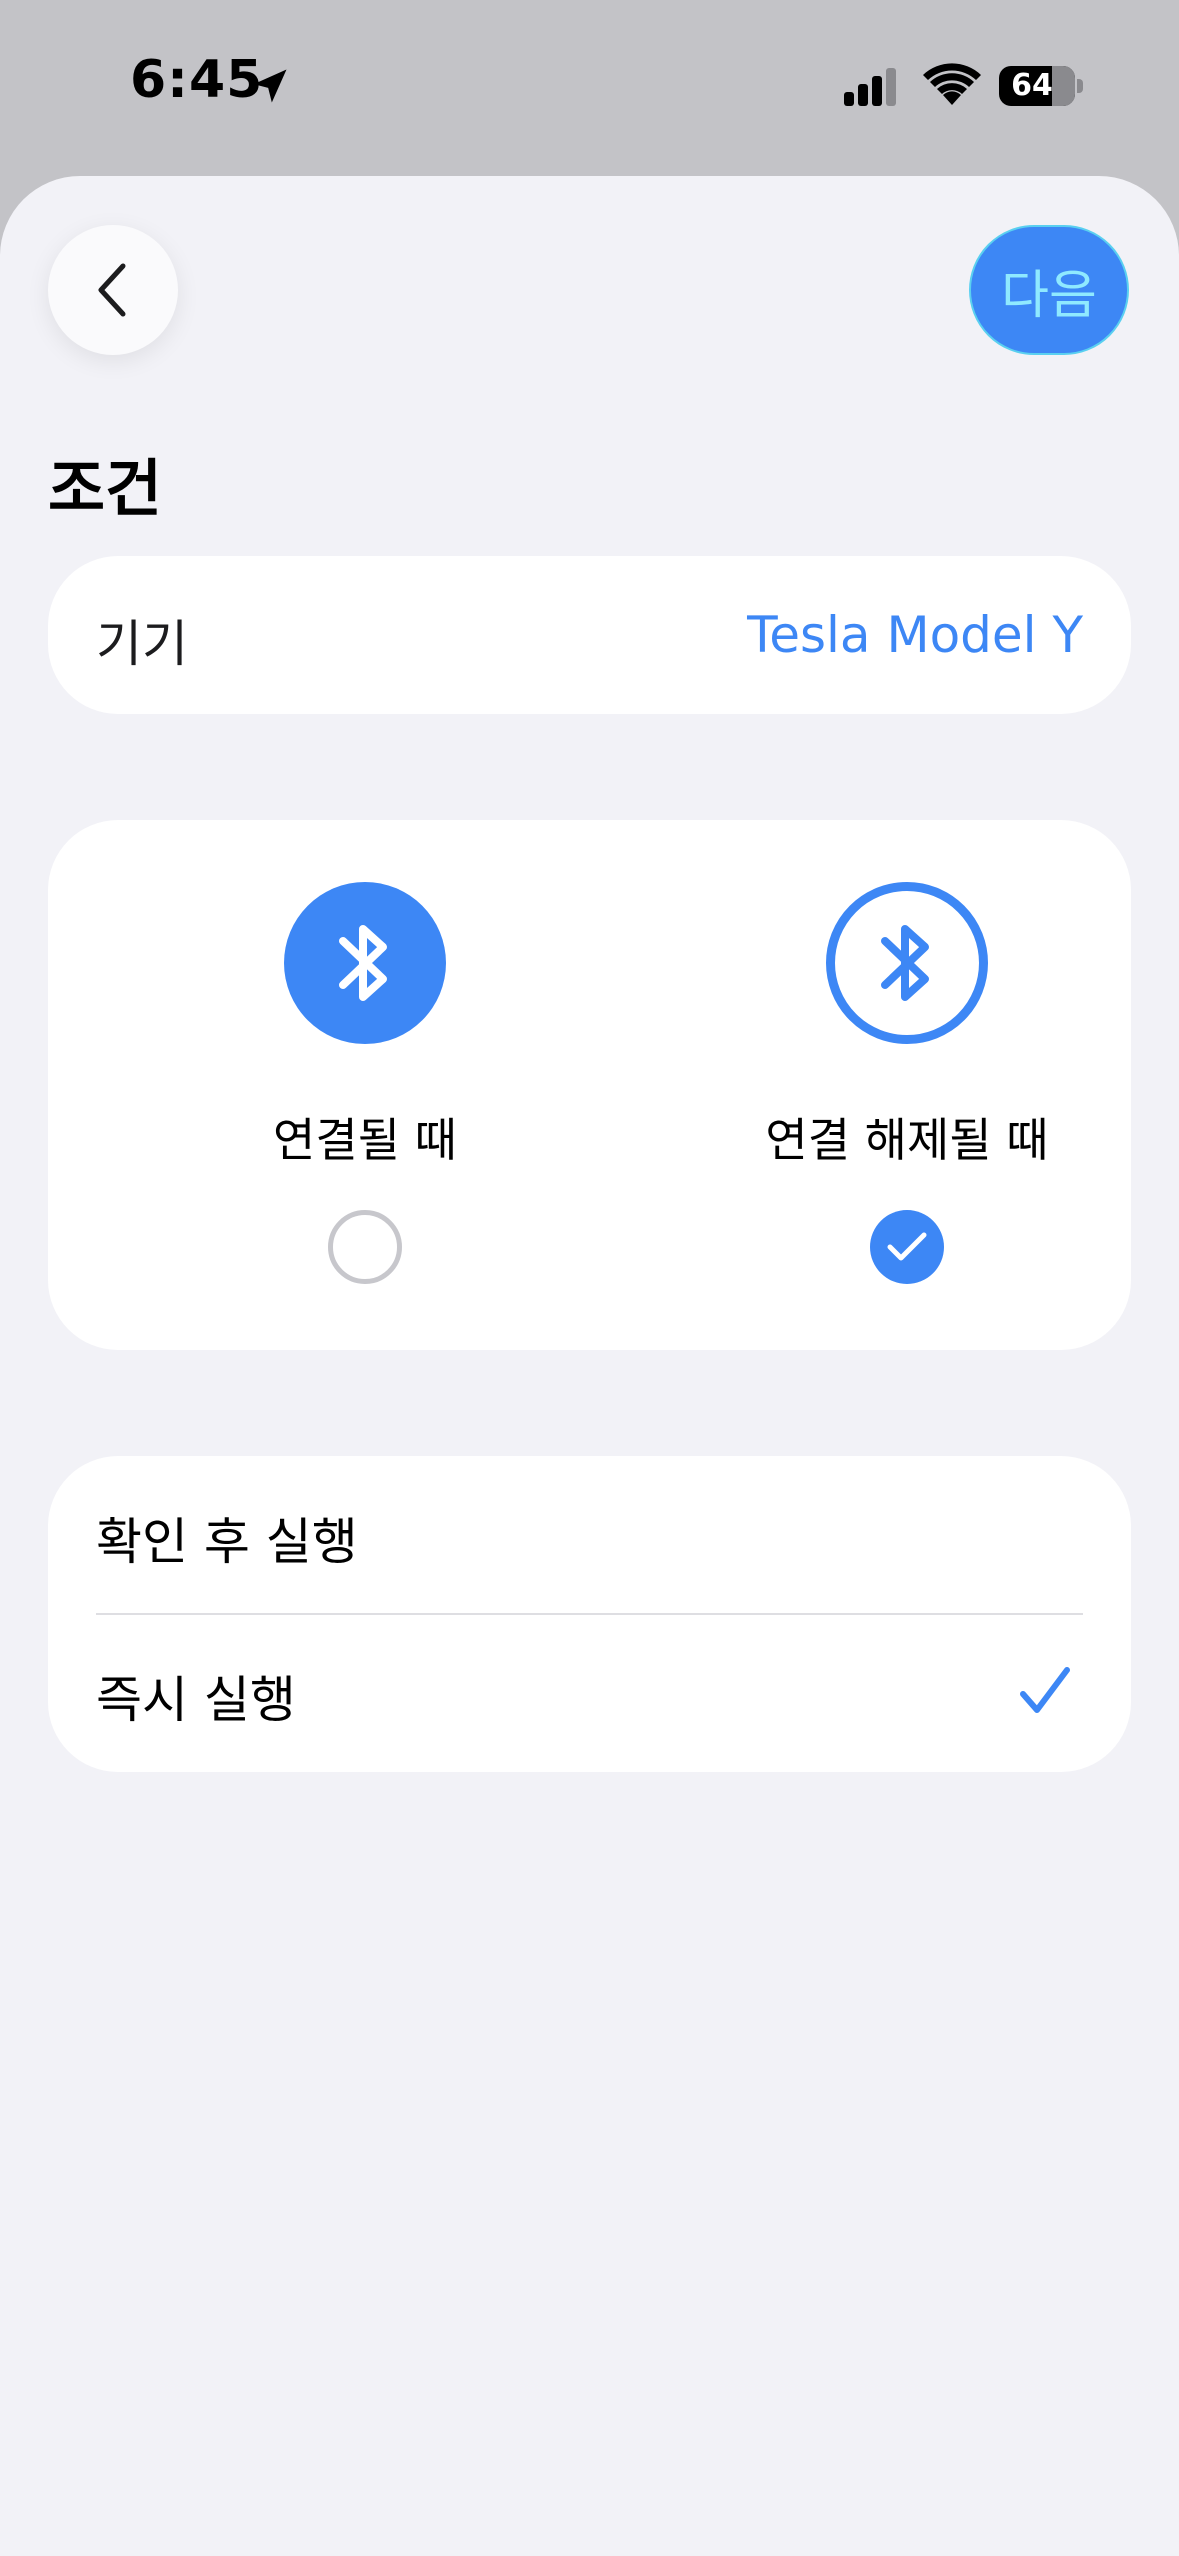 This screenshot has height=2556, width=1179. I want to click on option-label: 연결 해제될 때, so click(907, 1140).